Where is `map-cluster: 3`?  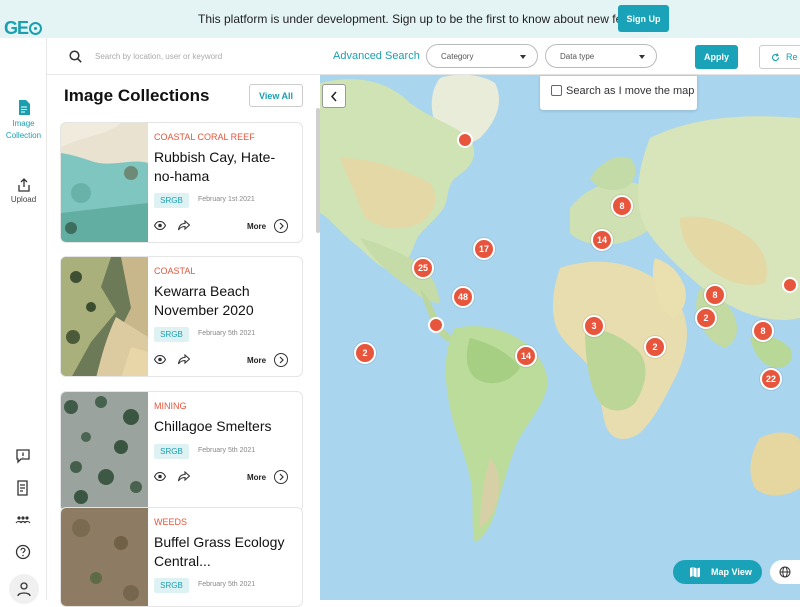
map-cluster: 3 is located at coordinates (594, 326).